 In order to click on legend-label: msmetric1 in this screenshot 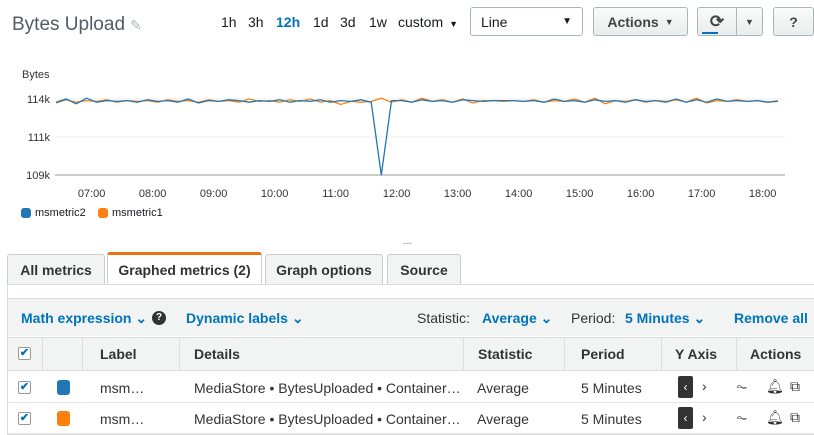, I will do `click(137, 213)`.